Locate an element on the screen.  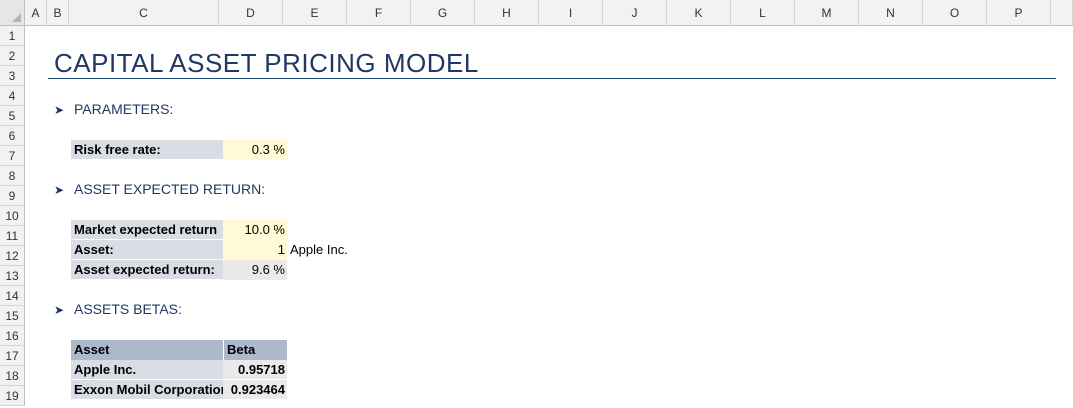
table-row-asset: Exxon Mobil Corporation is located at coordinates (147, 390).